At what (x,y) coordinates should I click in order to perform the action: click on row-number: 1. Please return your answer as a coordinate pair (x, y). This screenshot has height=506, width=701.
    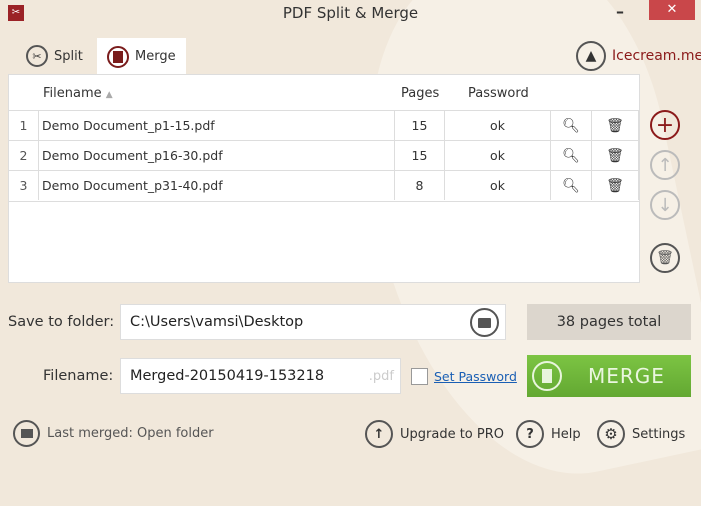
    Looking at the image, I should click on (23, 125).